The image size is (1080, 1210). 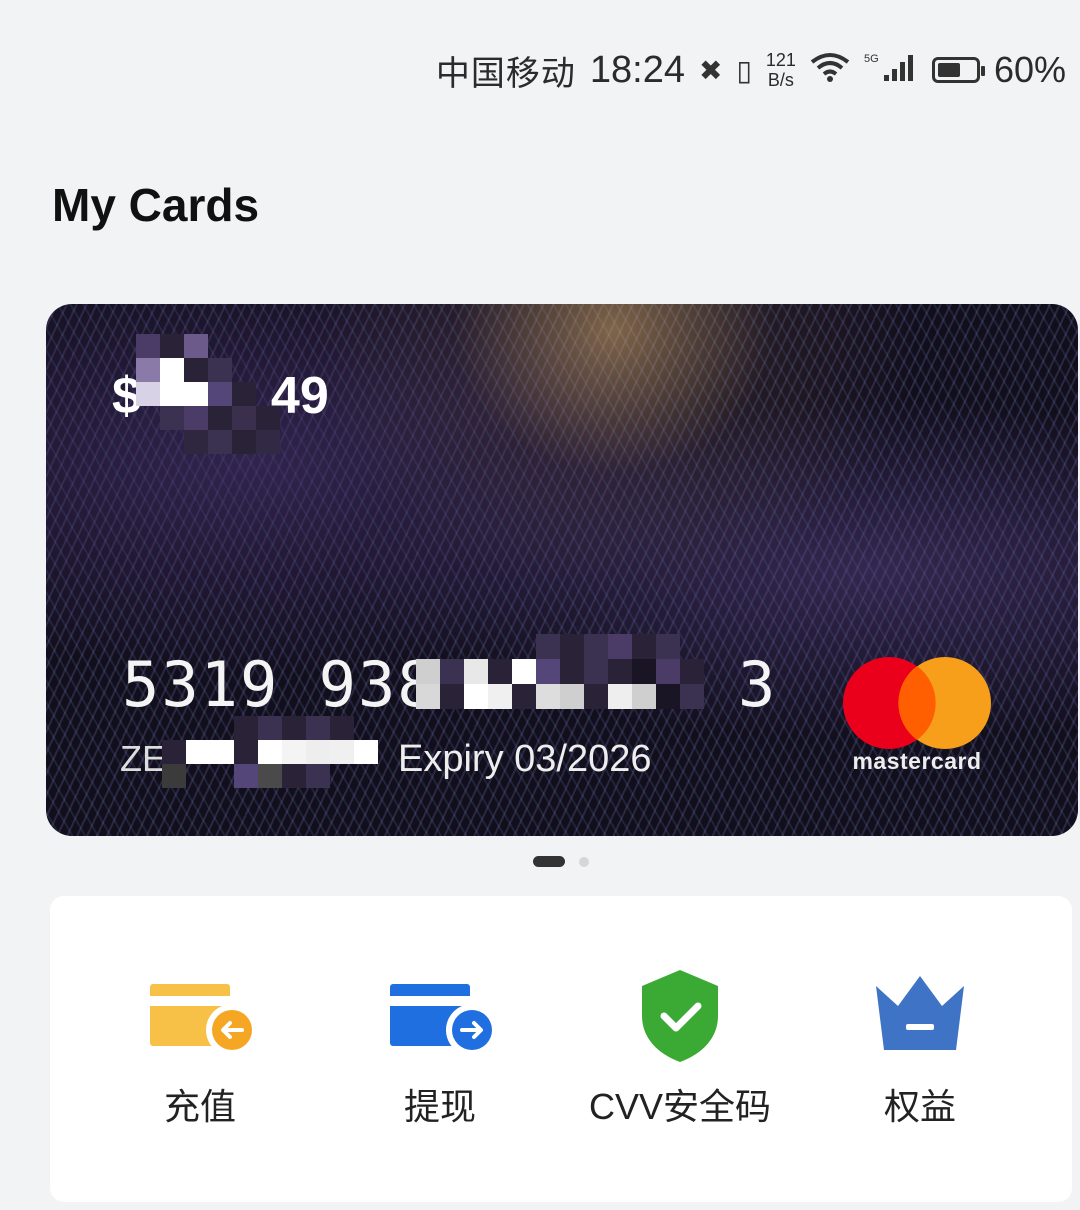 I want to click on nfc-icon: ✖, so click(x=711, y=70).